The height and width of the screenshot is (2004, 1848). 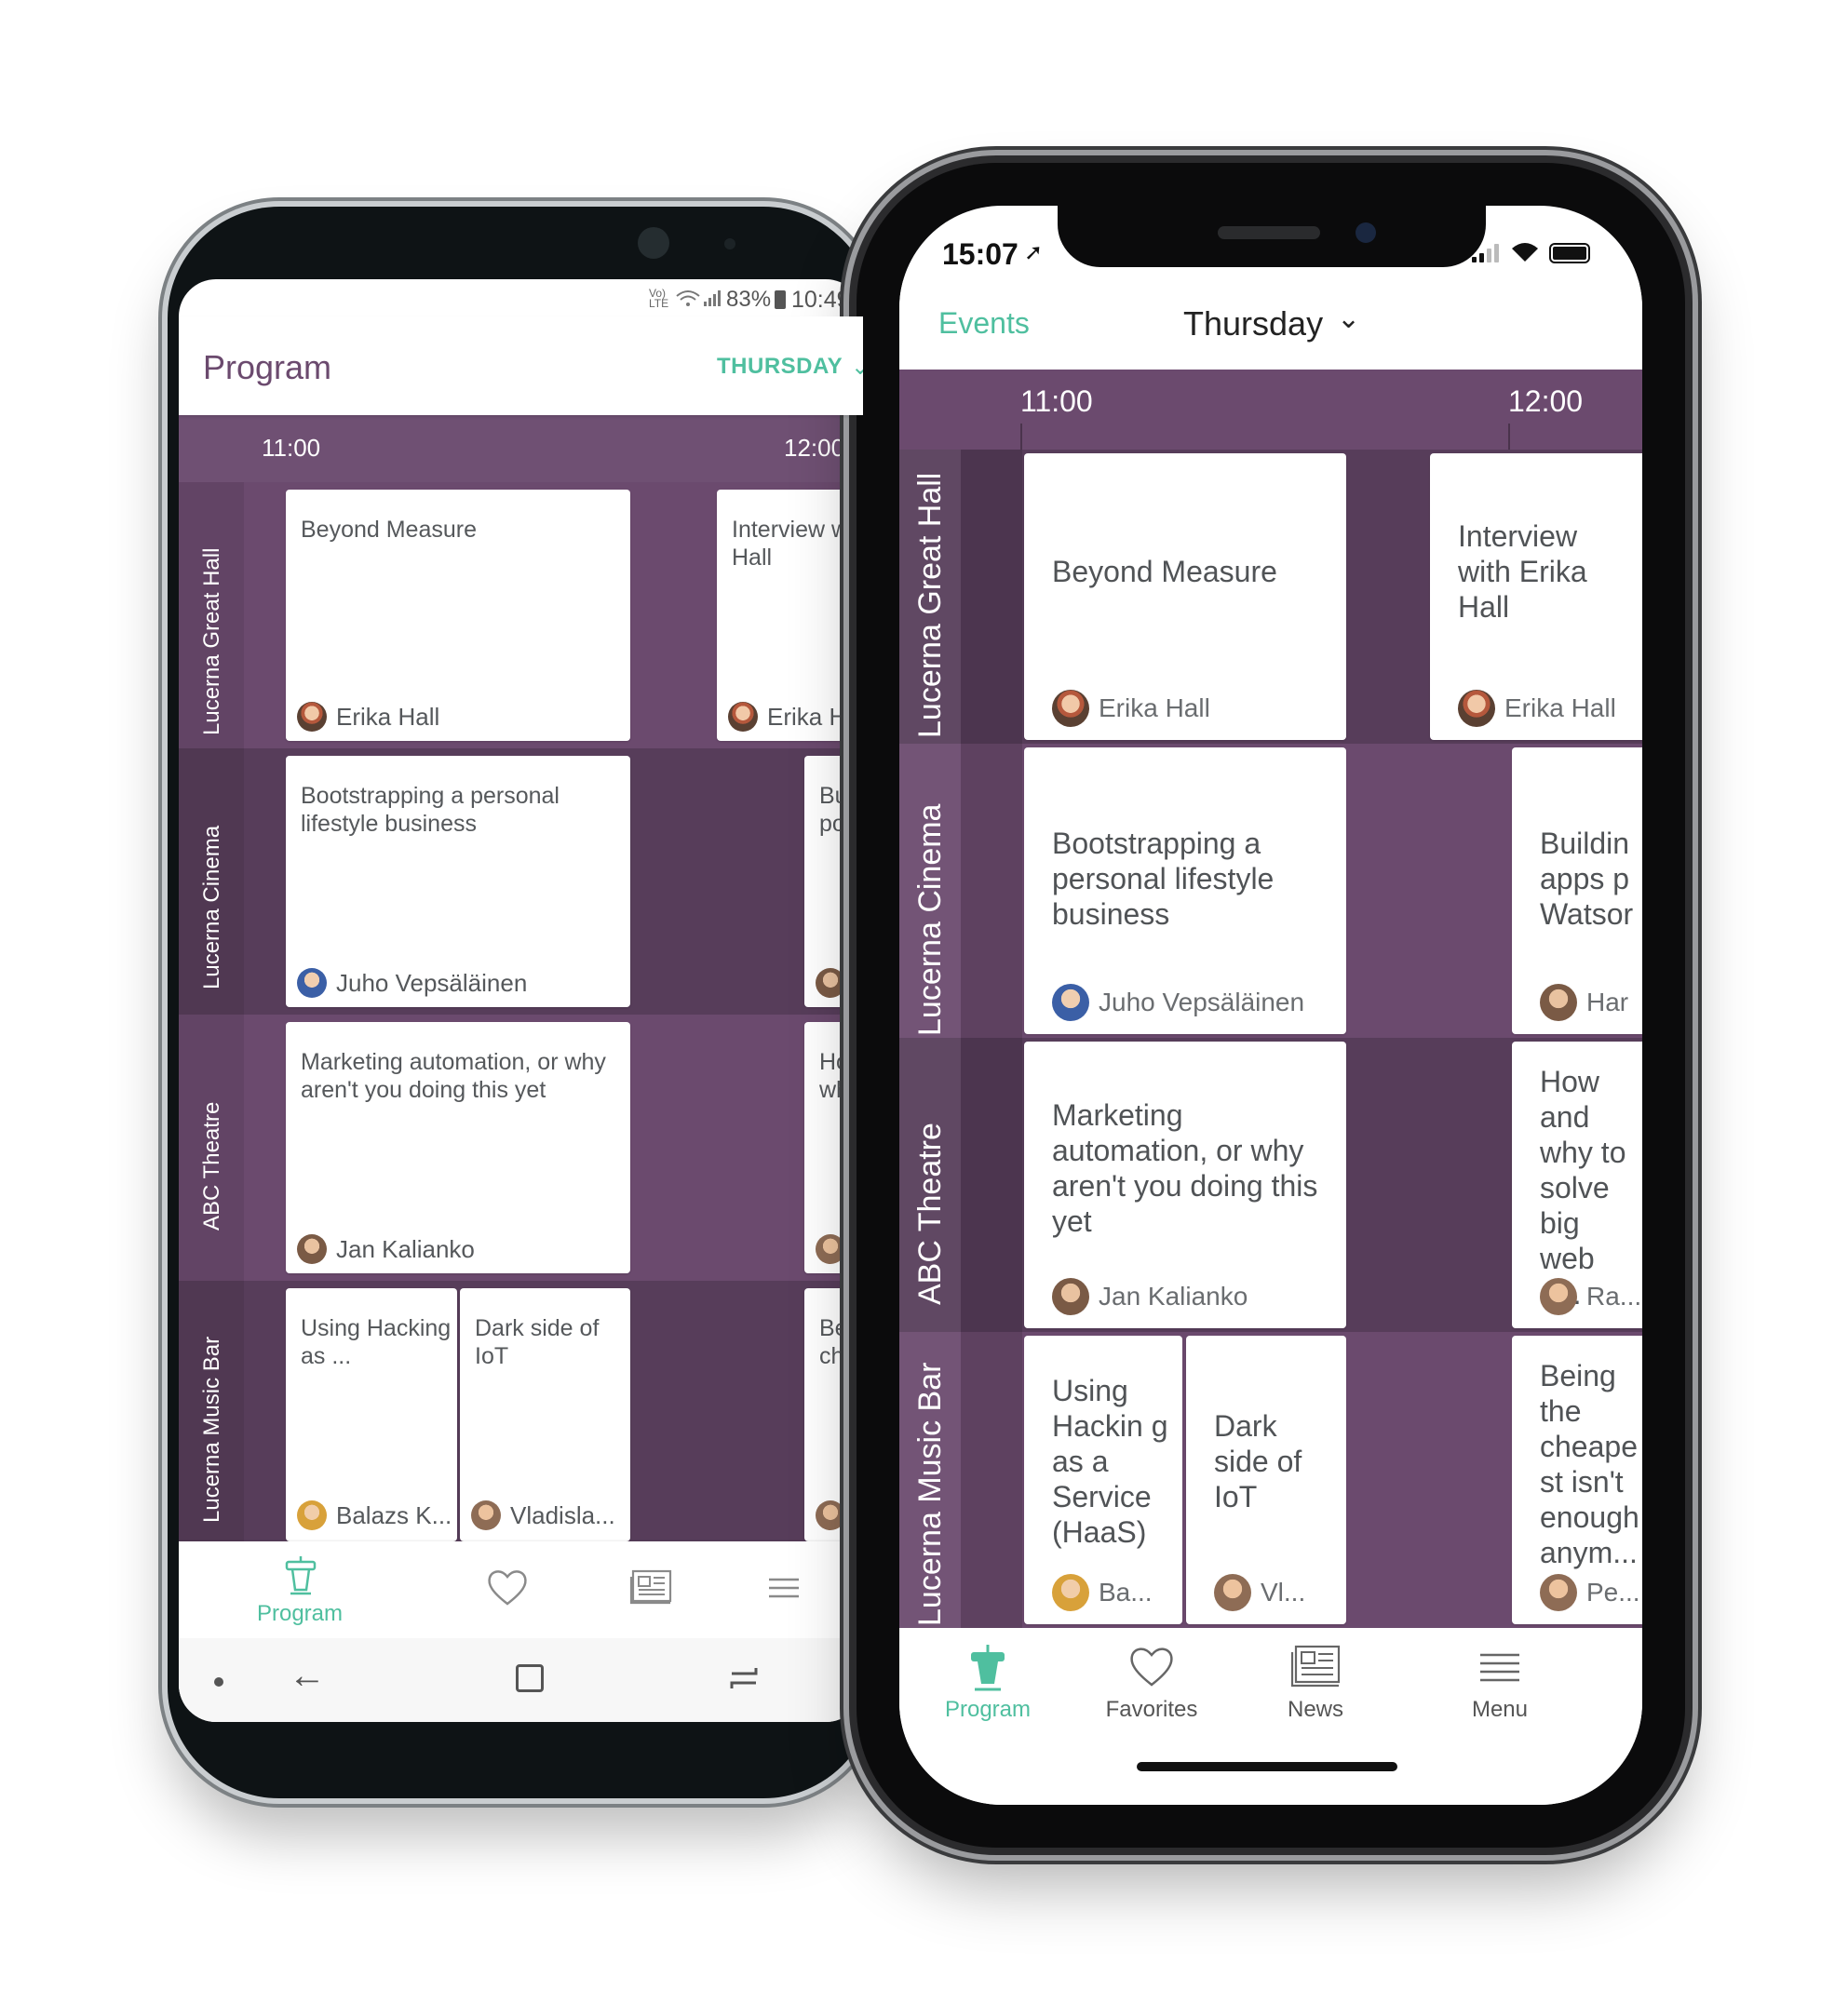 What do you see at coordinates (820, 300) in the screenshot?
I see `android-clock: 10:49` at bounding box center [820, 300].